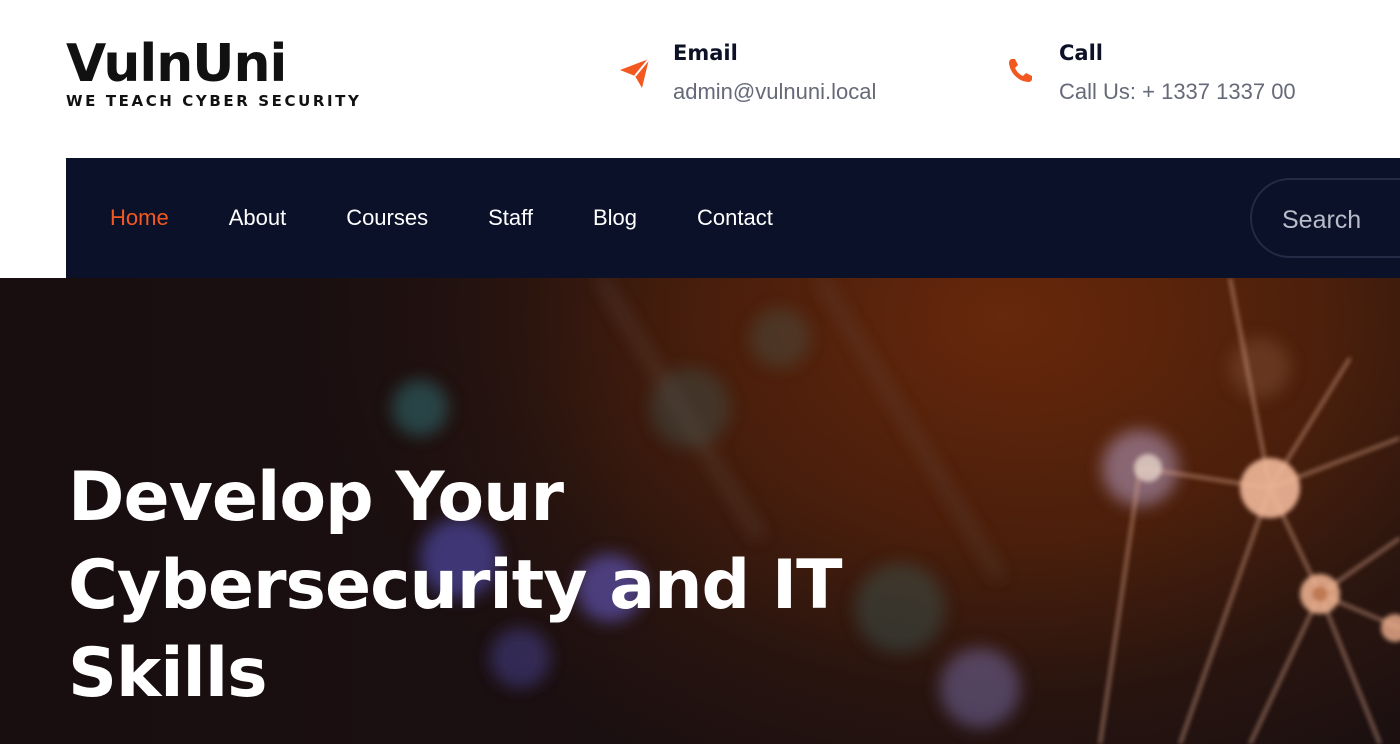 Image resolution: width=1400 pixels, height=744 pixels. What do you see at coordinates (471, 218) in the screenshot?
I see `nav-list: Home About Courses Staff Blog Contact` at bounding box center [471, 218].